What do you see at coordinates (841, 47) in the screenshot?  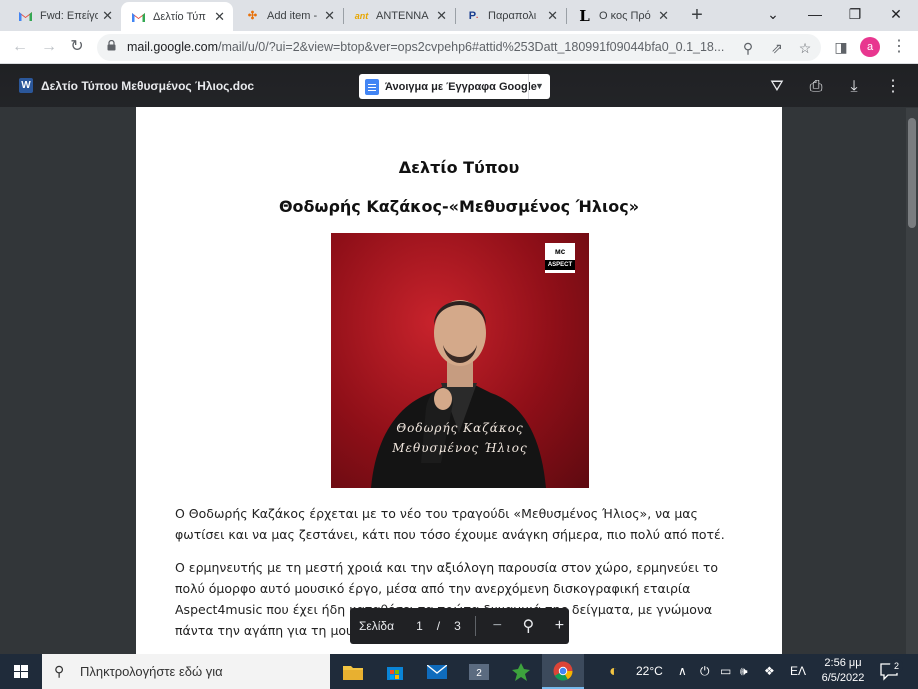 I see `side-panel-icon: ◨` at bounding box center [841, 47].